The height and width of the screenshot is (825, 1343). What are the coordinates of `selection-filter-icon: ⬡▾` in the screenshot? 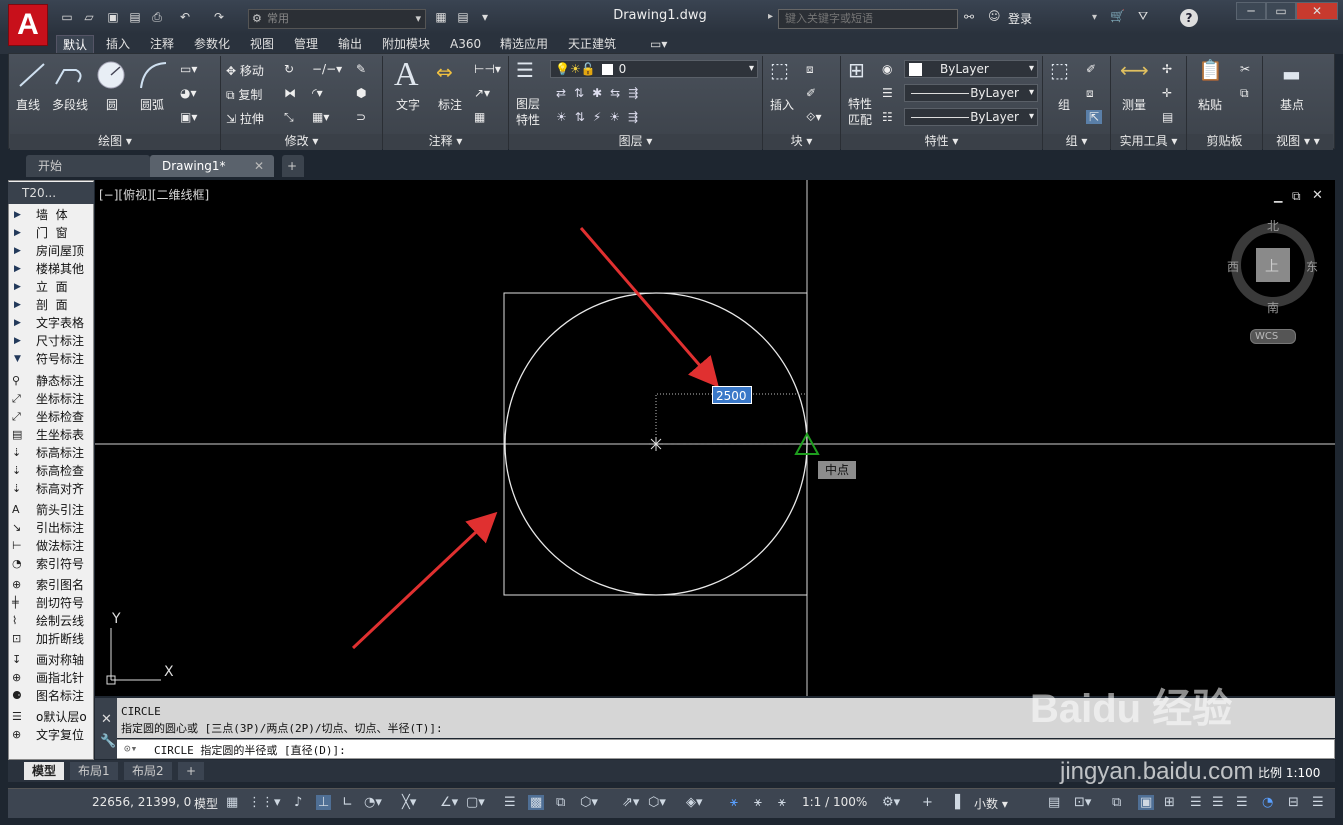 It's located at (657, 802).